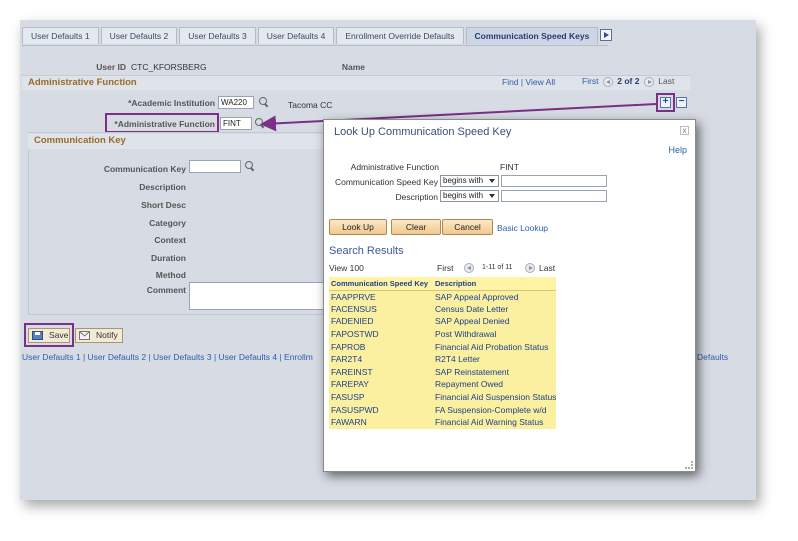 The image size is (798, 541). Describe the element at coordinates (509, 167) in the screenshot. I see `modal-admin-function-value: FINT` at that location.